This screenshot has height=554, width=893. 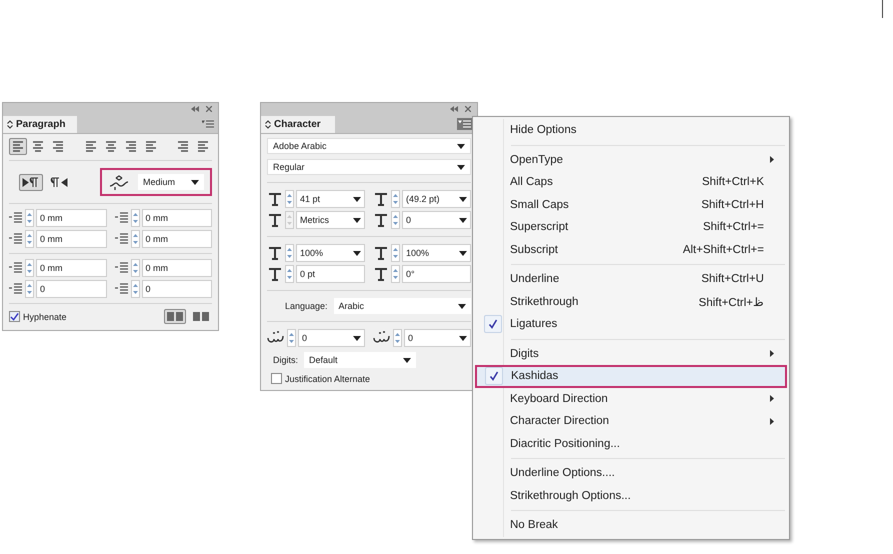 I want to click on menu-item: Character Direction, so click(x=631, y=421).